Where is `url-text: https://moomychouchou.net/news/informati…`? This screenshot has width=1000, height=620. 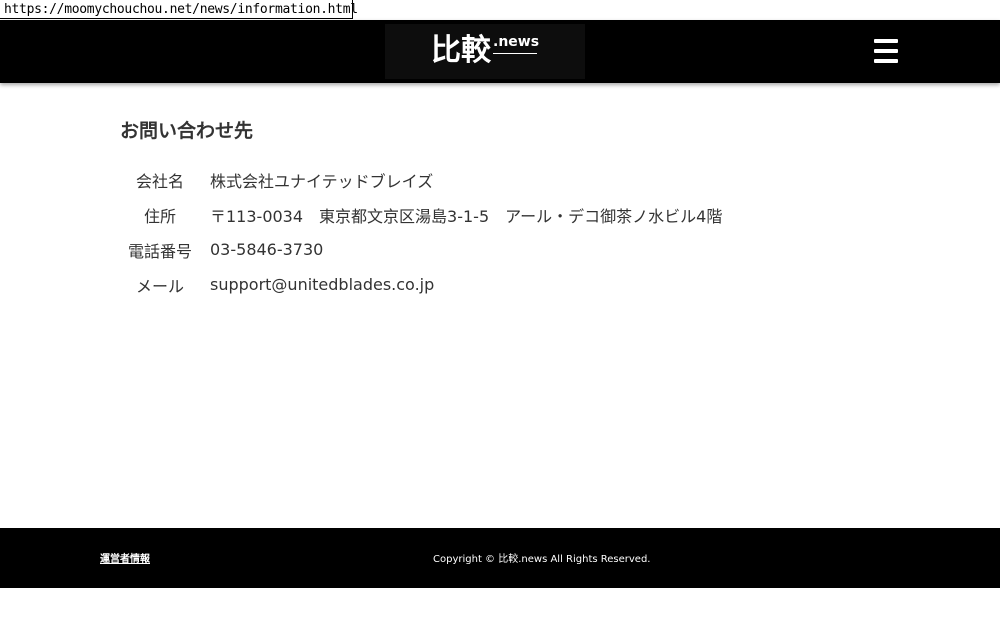
url-text: https://moomychouchou.net/news/informati… is located at coordinates (181, 9).